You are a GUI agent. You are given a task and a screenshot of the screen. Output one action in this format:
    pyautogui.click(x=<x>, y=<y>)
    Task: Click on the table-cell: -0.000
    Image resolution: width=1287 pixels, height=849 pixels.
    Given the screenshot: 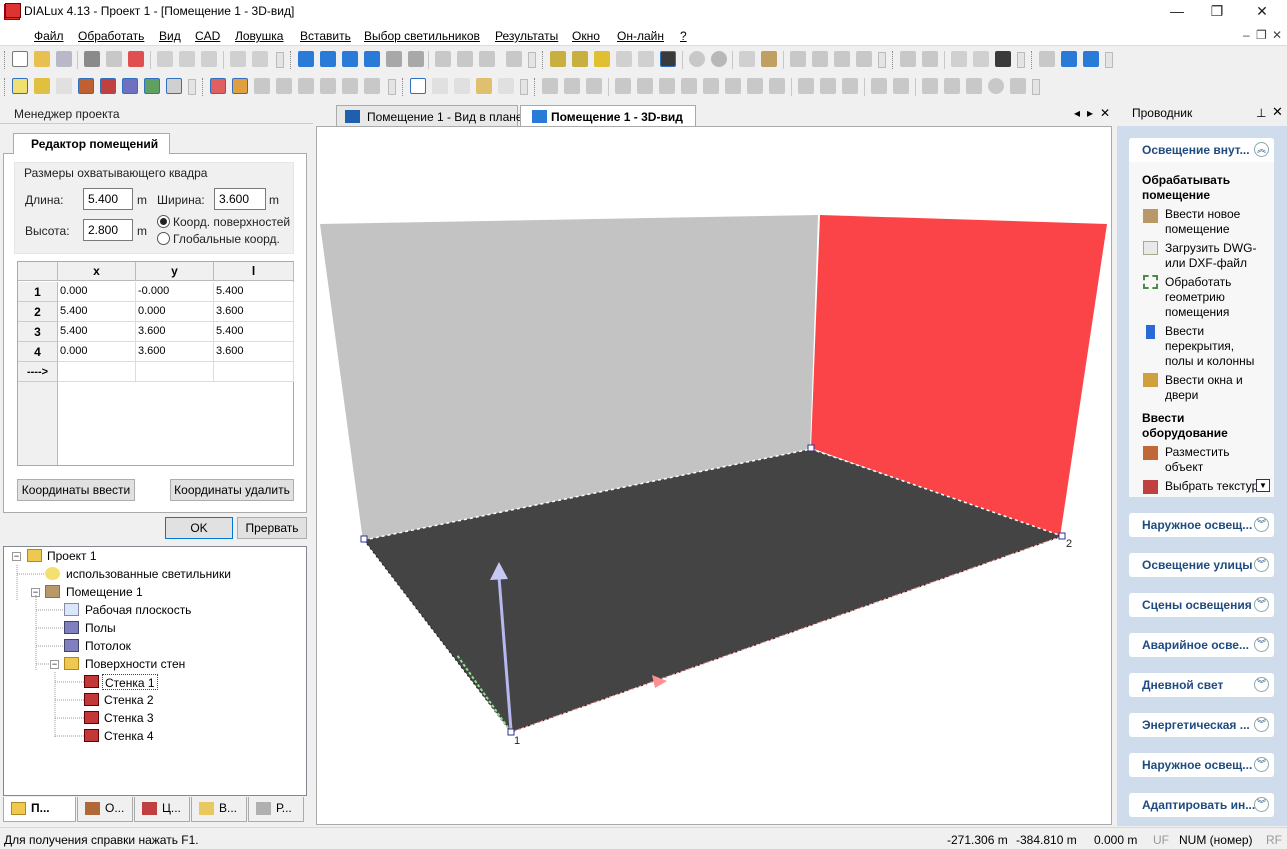 What is the action you would take?
    pyautogui.click(x=175, y=292)
    